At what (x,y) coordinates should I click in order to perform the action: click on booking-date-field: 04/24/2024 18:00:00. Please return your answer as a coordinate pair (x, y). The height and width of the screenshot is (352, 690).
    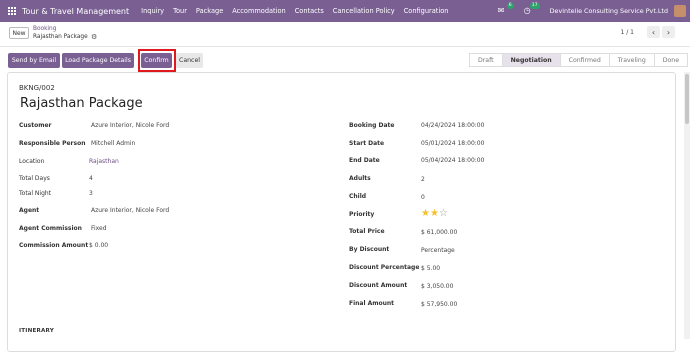
    Looking at the image, I should click on (452, 125).